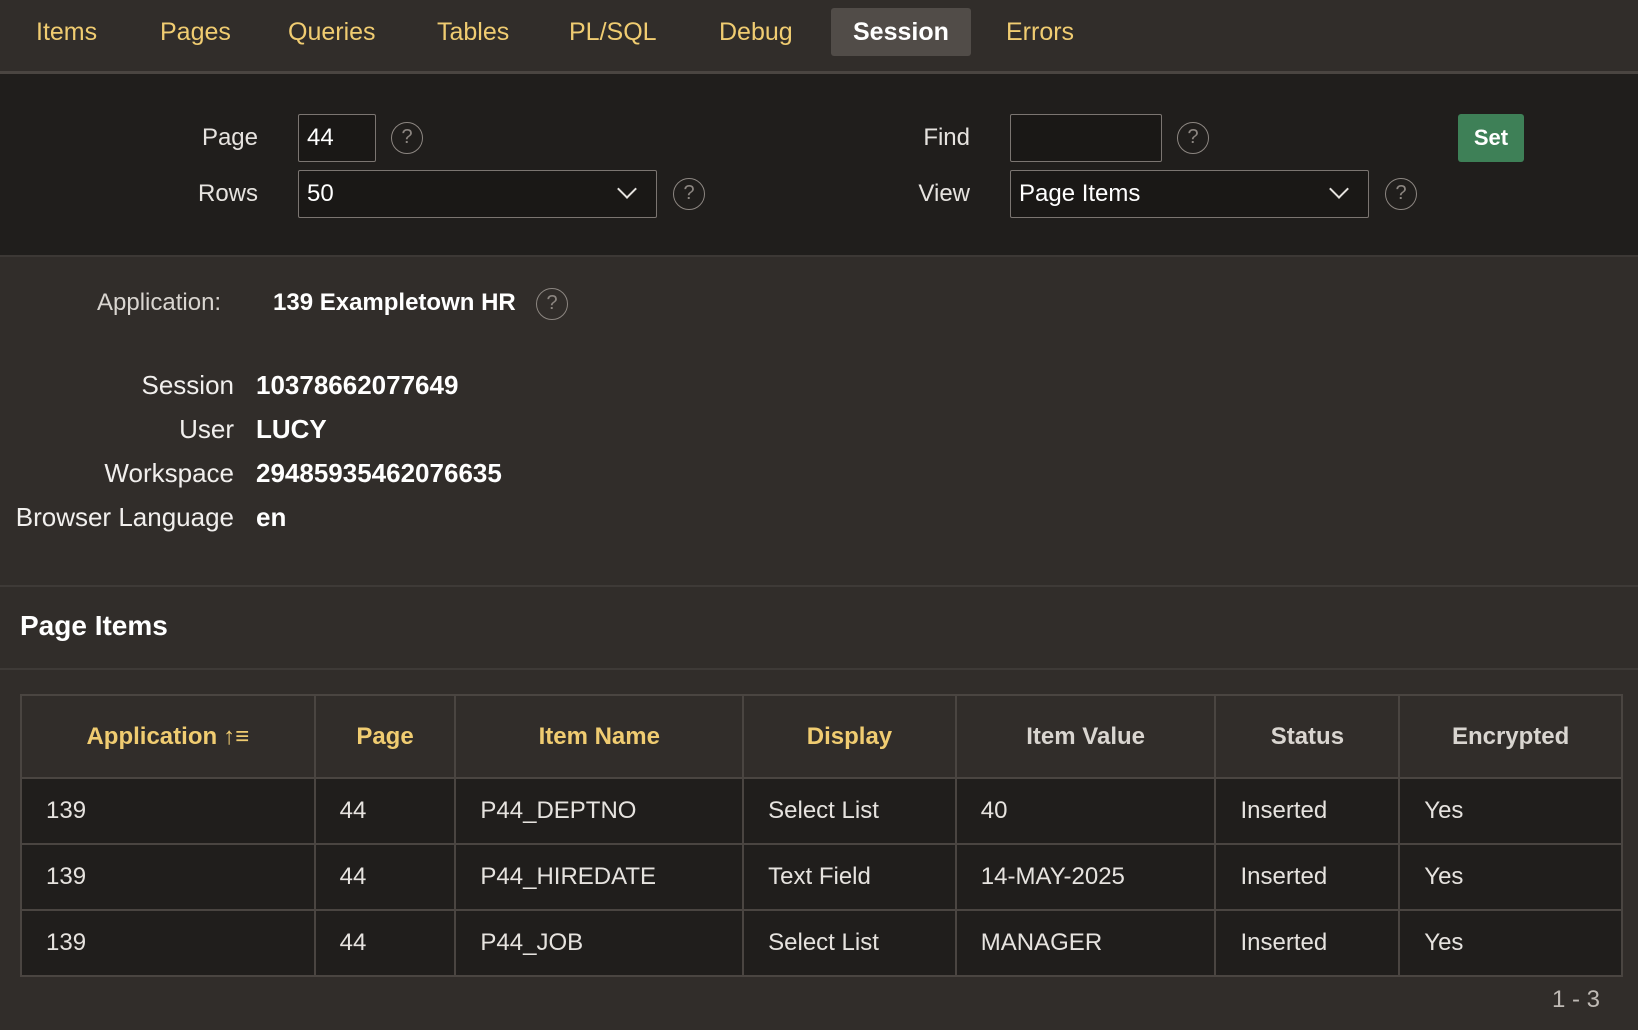 The width and height of the screenshot is (1638, 1030). Describe the element at coordinates (1307, 736) in the screenshot. I see `column-header-status: Status` at that location.